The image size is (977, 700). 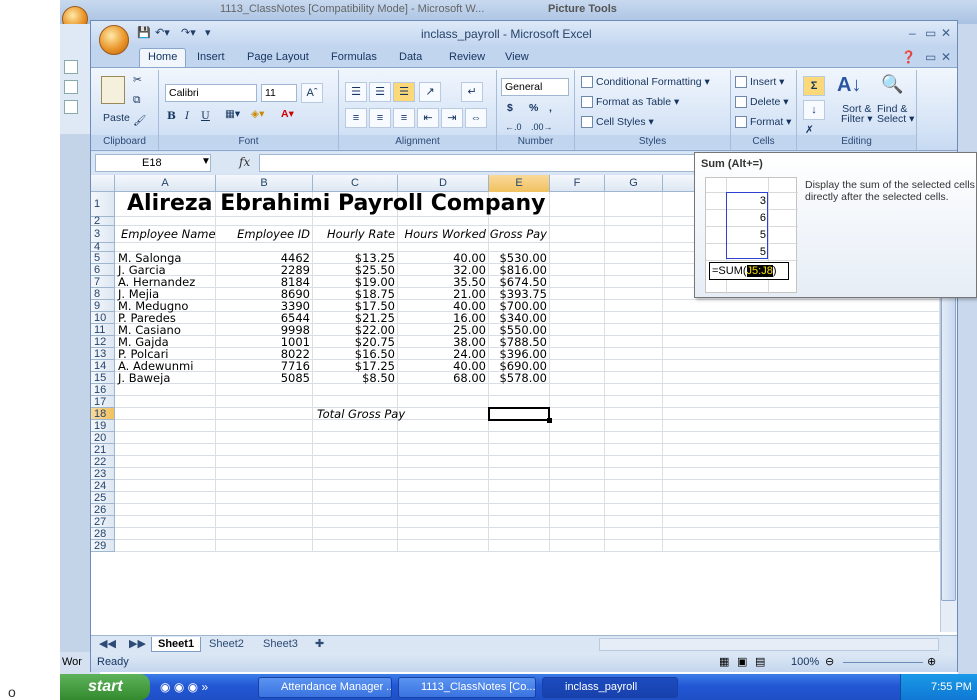 I want to click on row-header-17: 17, so click(x=103, y=402).